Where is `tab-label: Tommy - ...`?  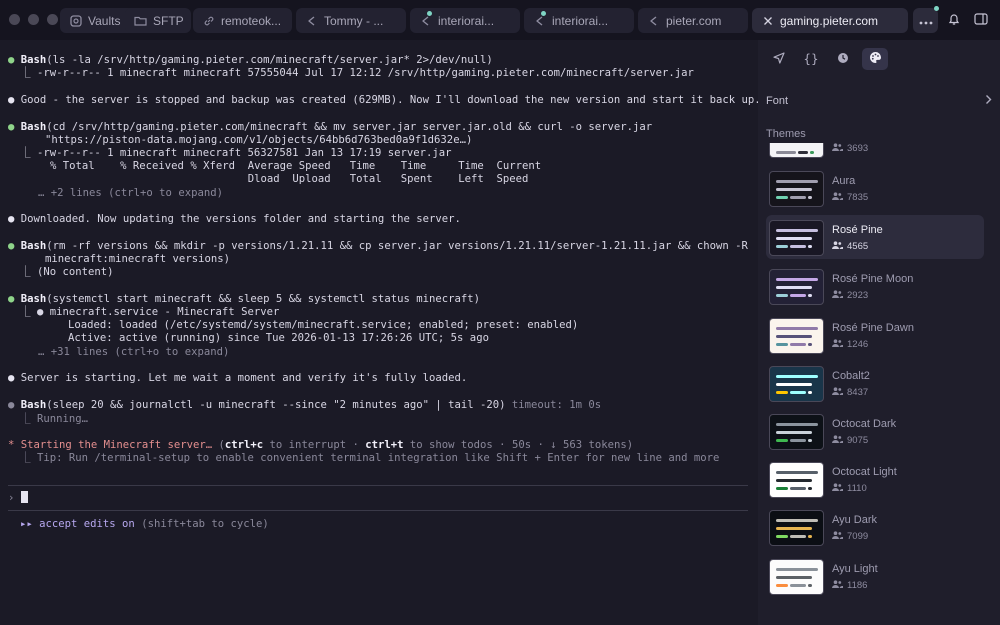 tab-label: Tommy - ... is located at coordinates (354, 20).